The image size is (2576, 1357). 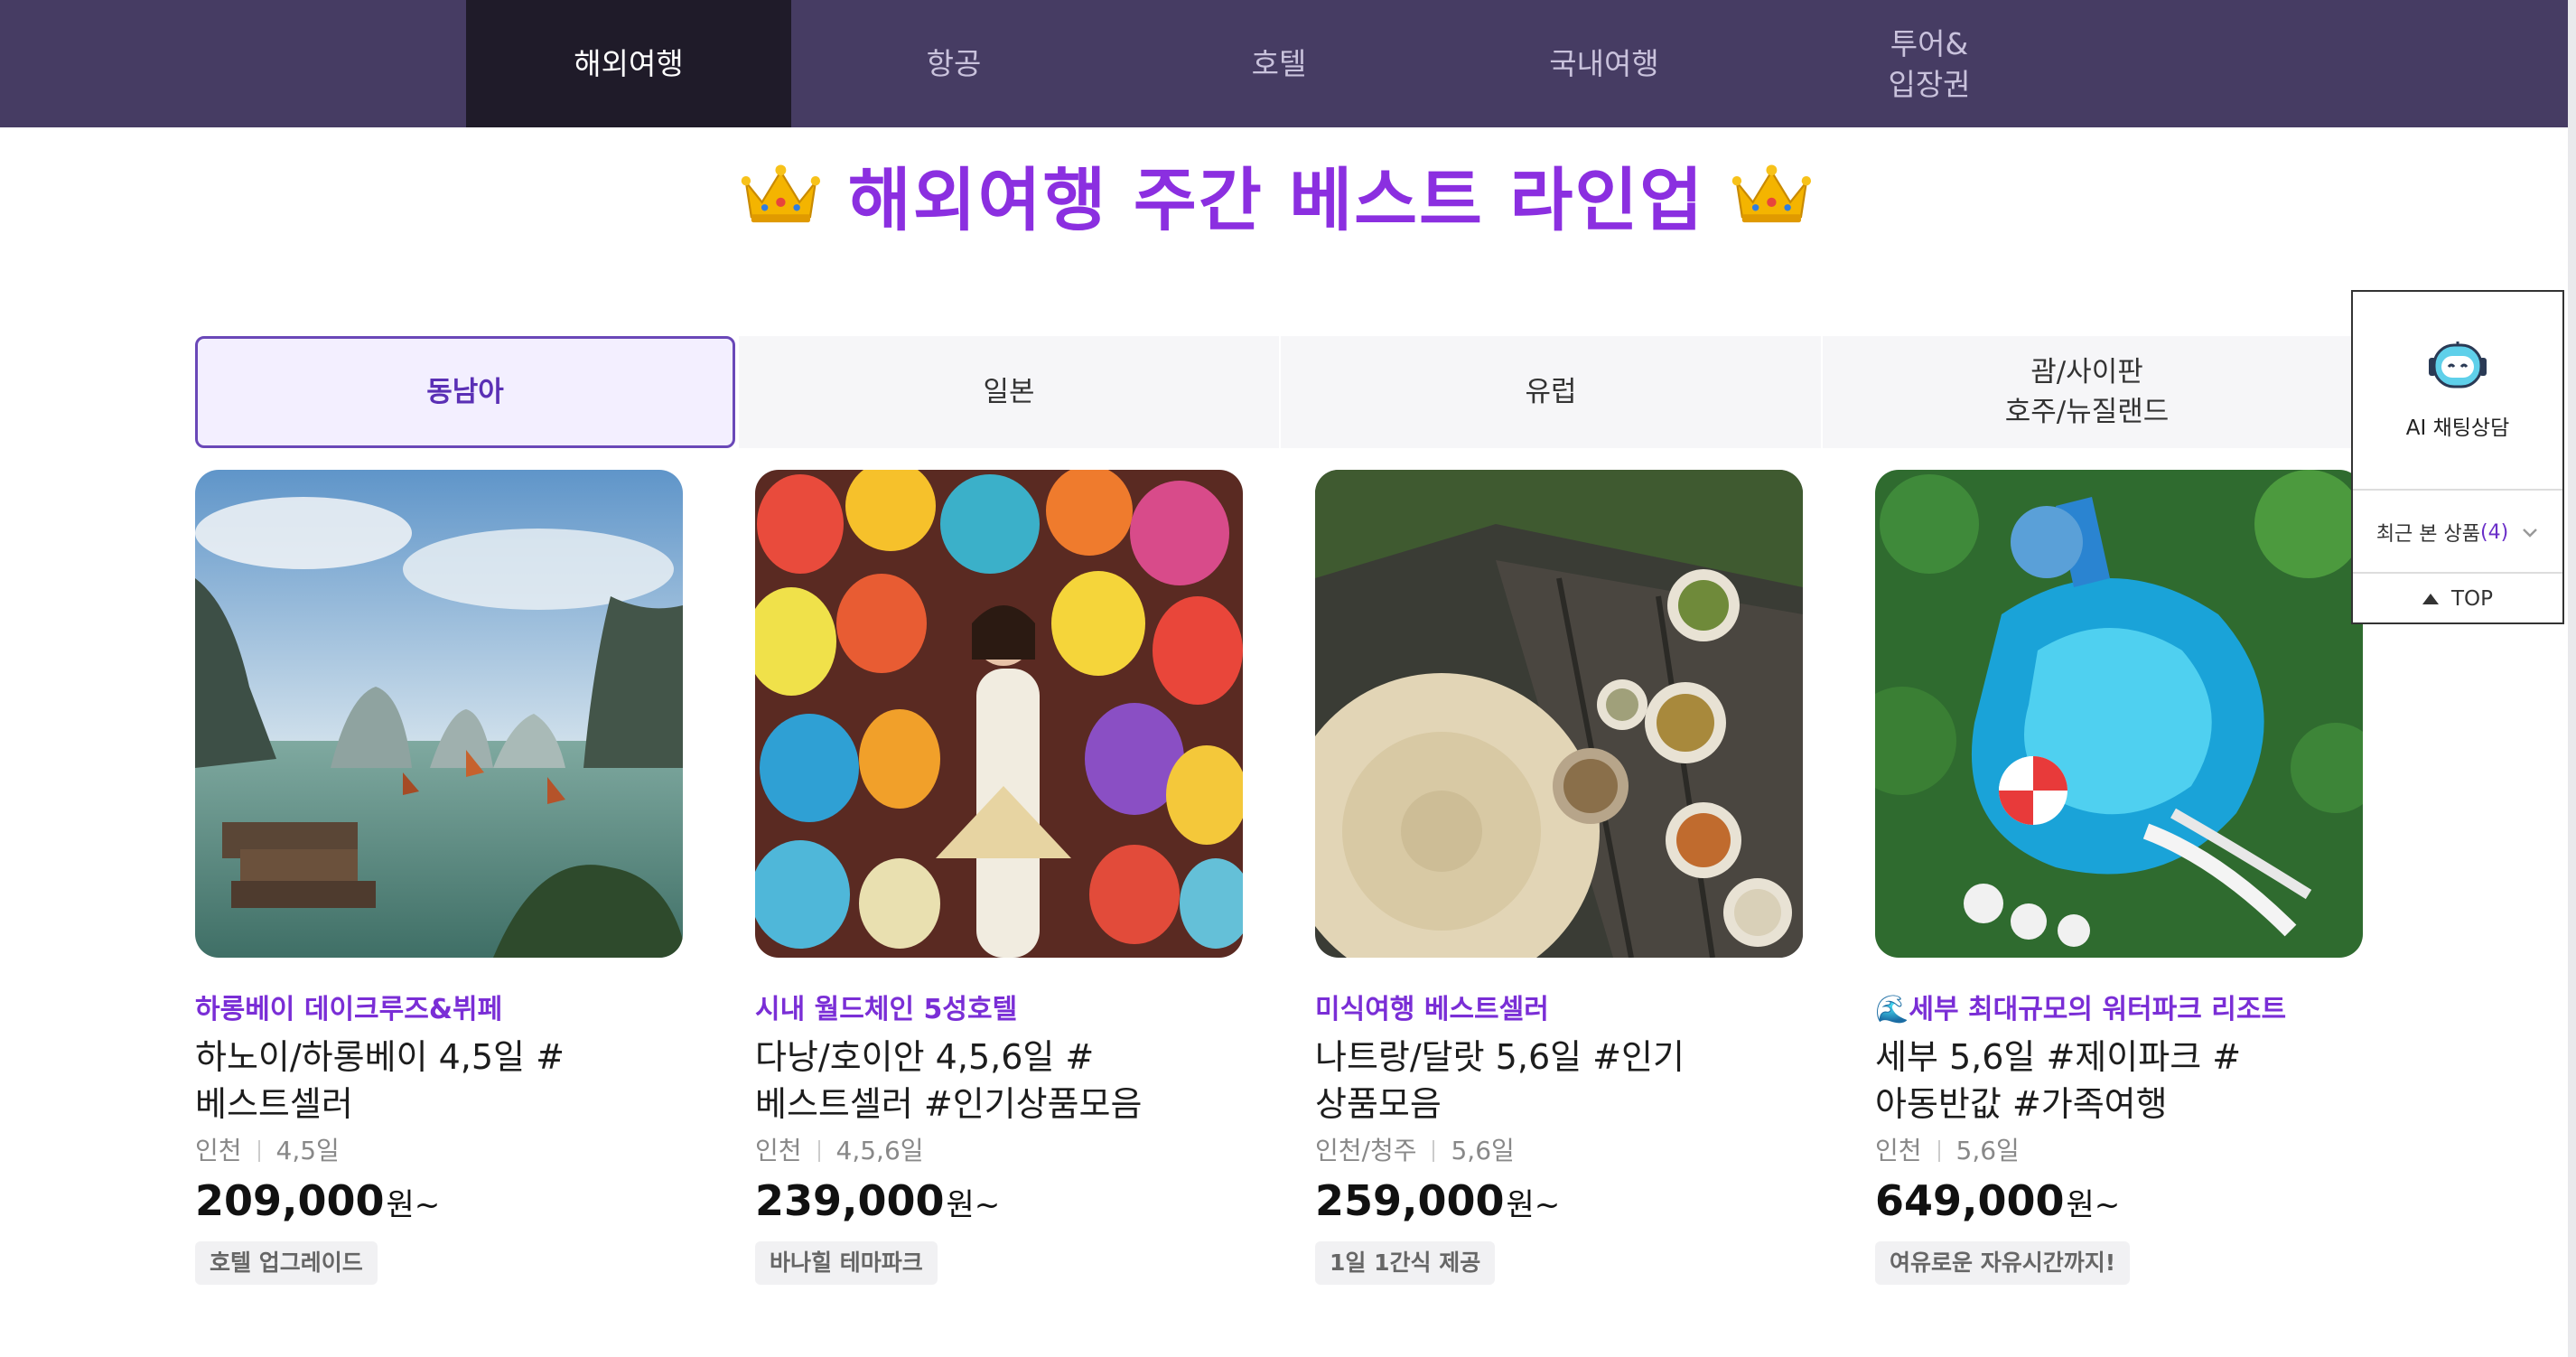 I want to click on nav-tab-tour: 투어& 입장권, so click(x=1930, y=63).